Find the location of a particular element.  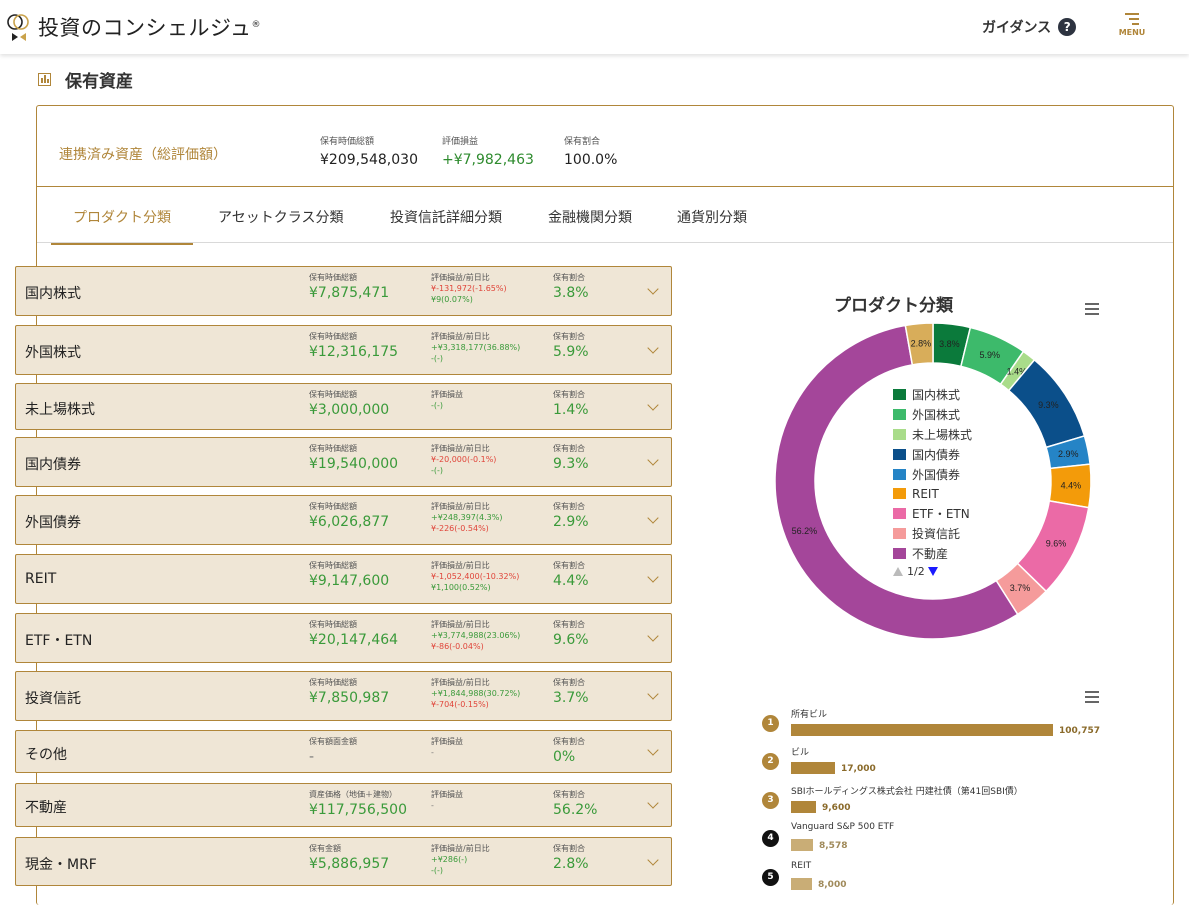

legend-label: 不動産 is located at coordinates (930, 553).